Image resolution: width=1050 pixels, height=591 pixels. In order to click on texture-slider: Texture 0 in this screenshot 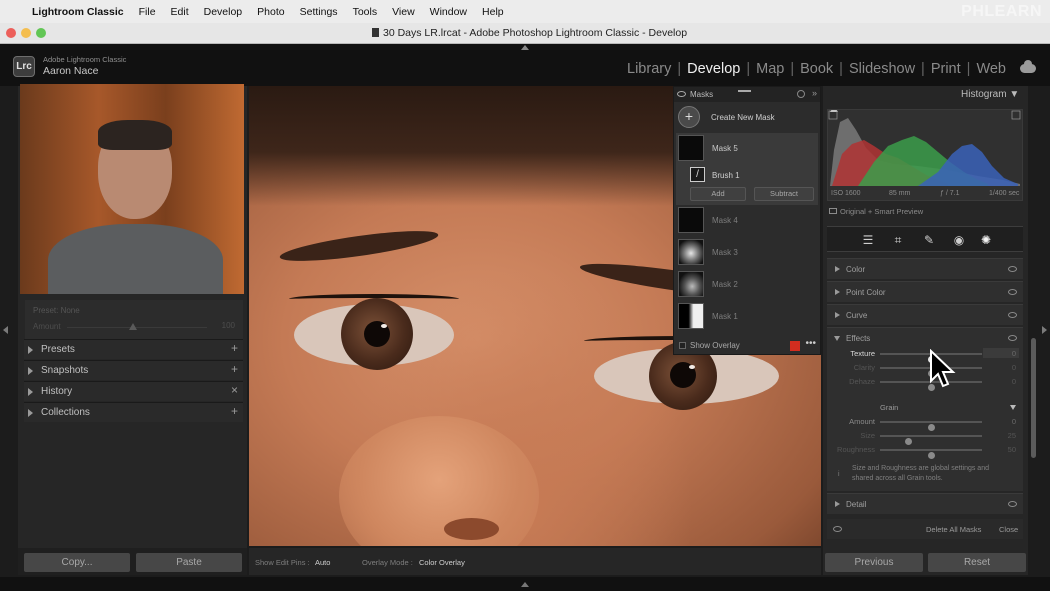, I will do `click(925, 355)`.